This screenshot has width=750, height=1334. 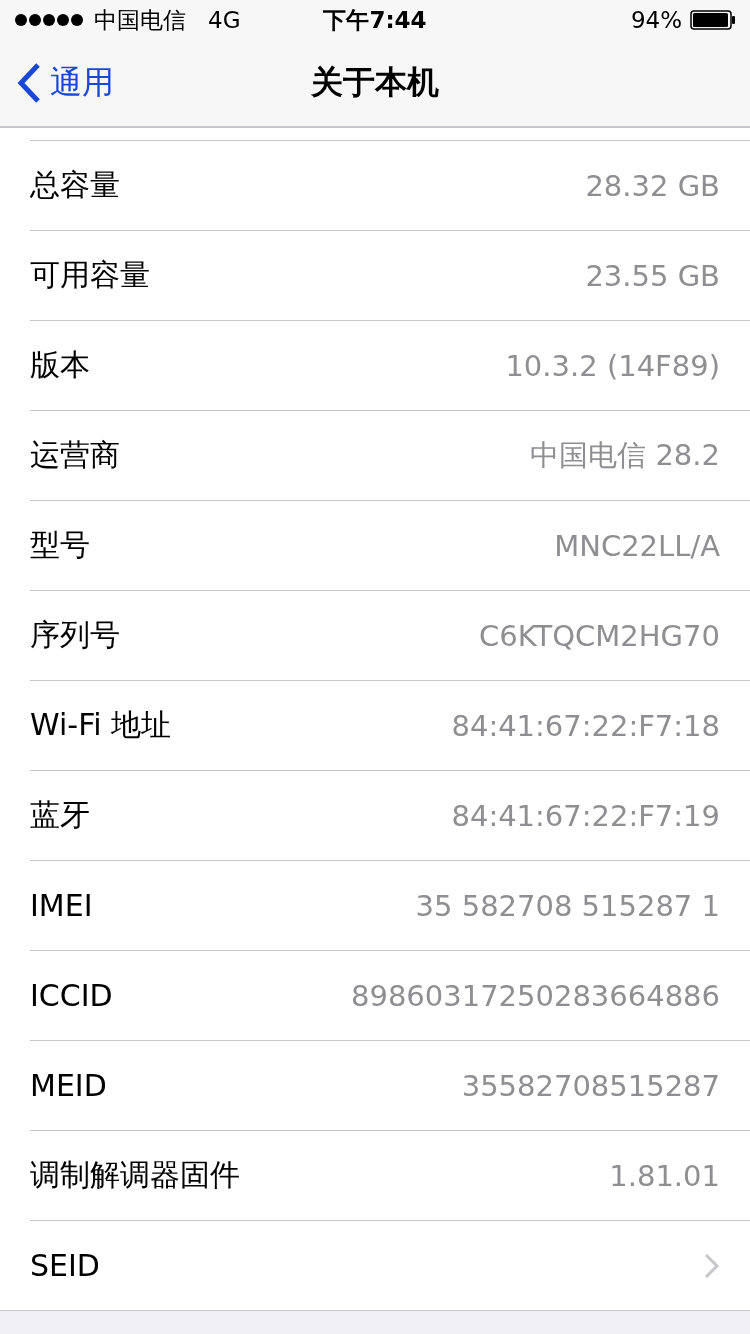 I want to click on row-label: IMEI, so click(x=61, y=905).